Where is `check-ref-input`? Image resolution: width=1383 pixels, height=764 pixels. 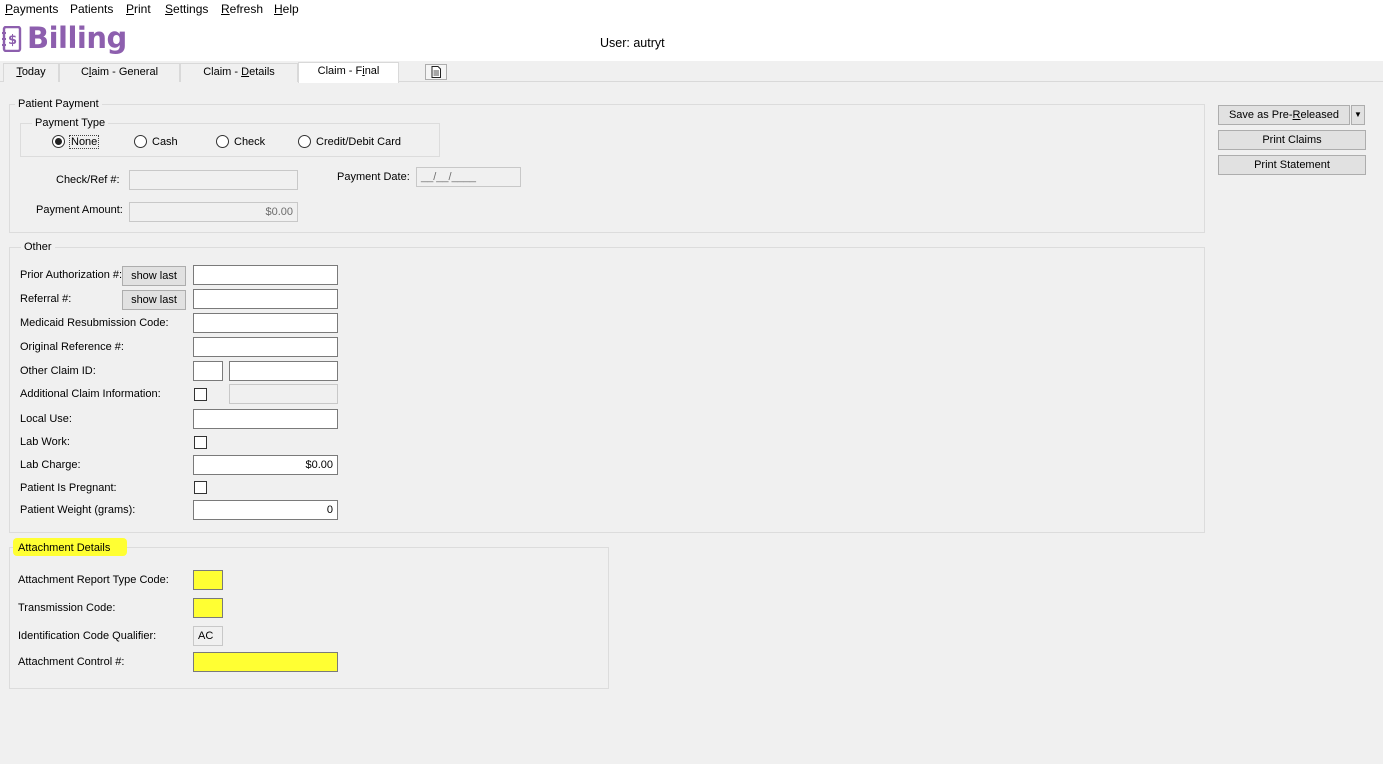
check-ref-input is located at coordinates (213, 180).